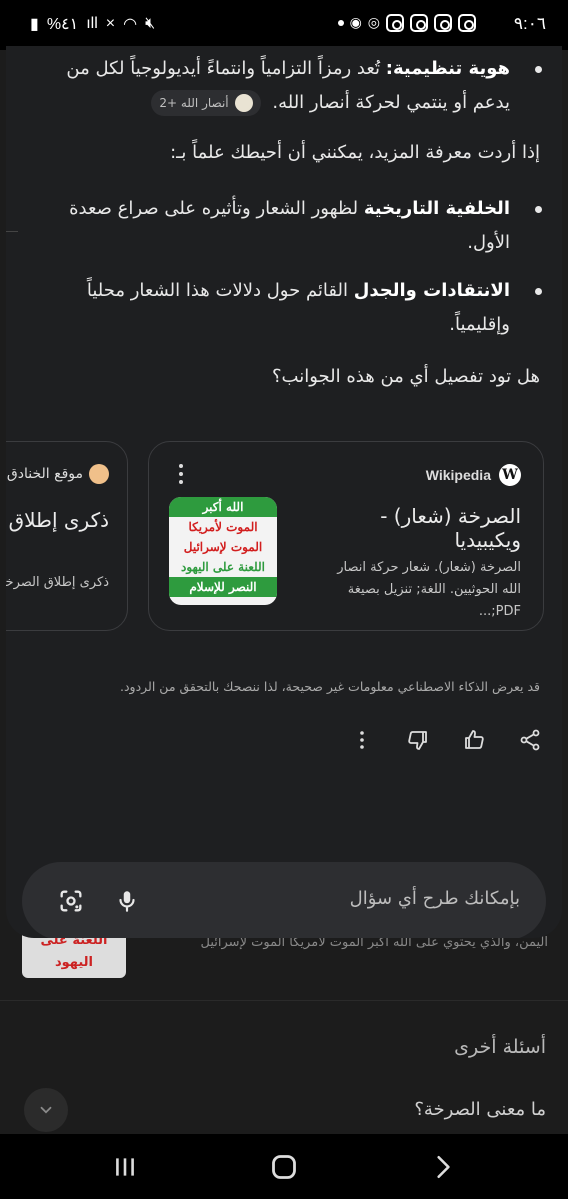 The height and width of the screenshot is (1199, 568). Describe the element at coordinates (57, 582) in the screenshot. I see `source-snippet: ذكرى إطلاق الصرخة ... الخميس 17 كانون` at that location.